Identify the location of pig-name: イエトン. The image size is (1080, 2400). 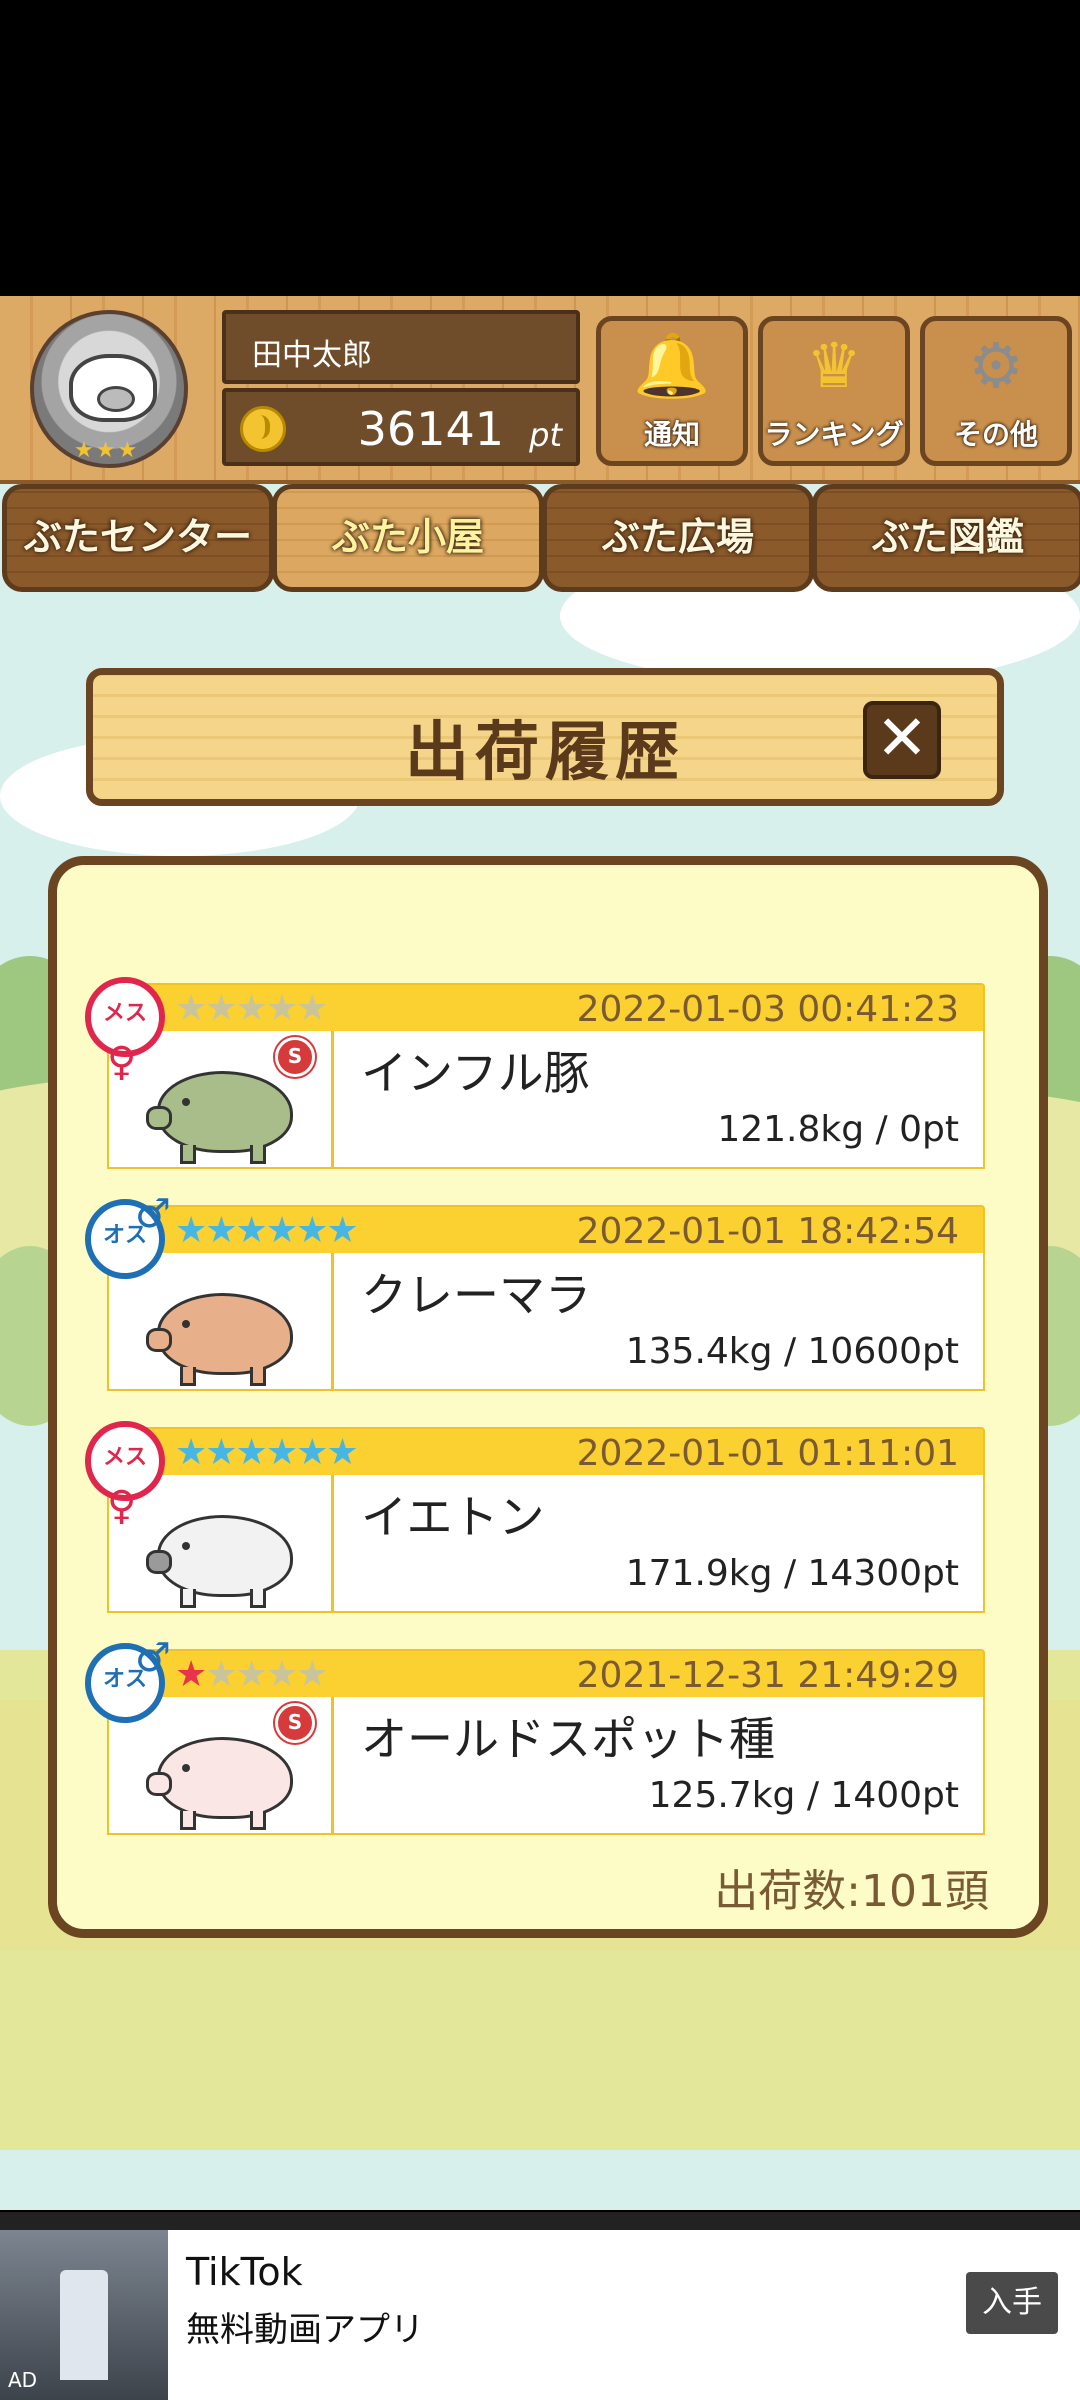
(453, 1517).